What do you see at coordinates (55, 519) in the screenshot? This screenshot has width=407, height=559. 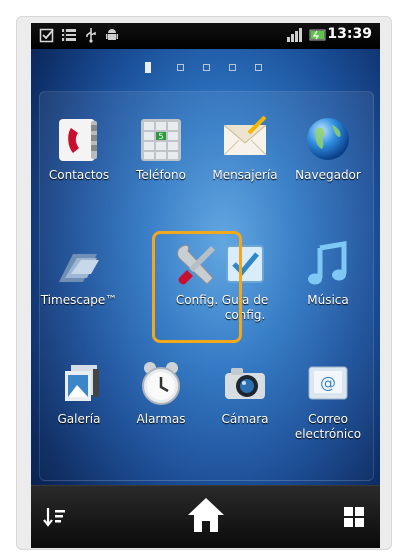 I see `sort-icon` at bounding box center [55, 519].